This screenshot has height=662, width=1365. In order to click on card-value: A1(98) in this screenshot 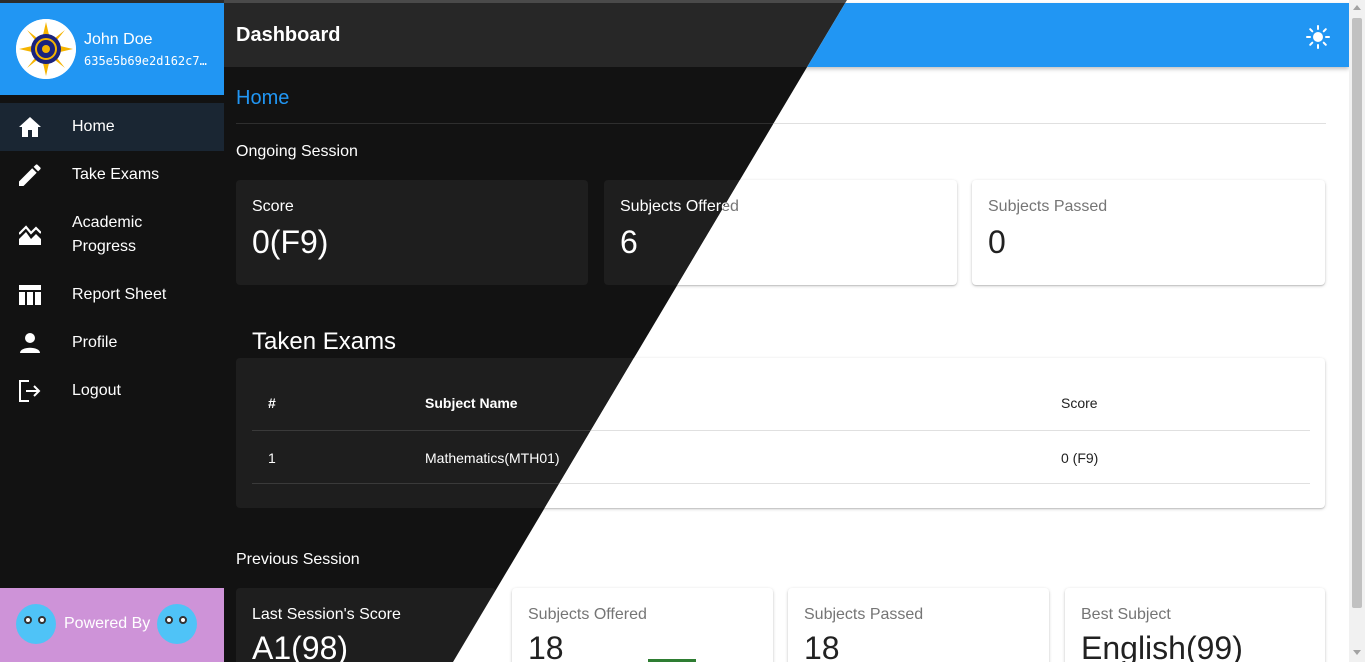, I will do `click(300, 646)`.